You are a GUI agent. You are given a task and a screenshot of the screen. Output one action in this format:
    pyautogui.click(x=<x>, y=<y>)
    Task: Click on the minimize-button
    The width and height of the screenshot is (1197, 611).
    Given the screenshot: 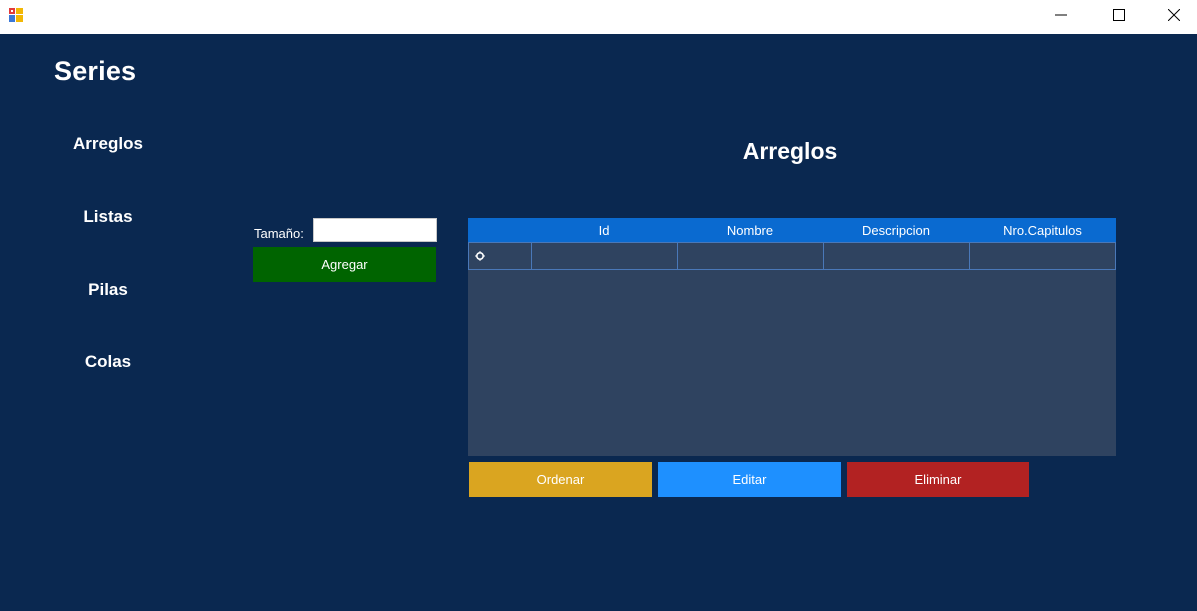 What is the action you would take?
    pyautogui.click(x=1061, y=15)
    